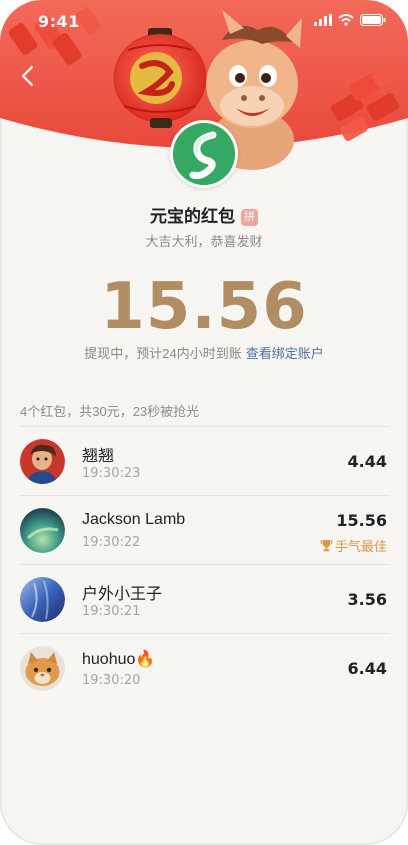  I want to click on record-amount: 3.56, so click(367, 599).